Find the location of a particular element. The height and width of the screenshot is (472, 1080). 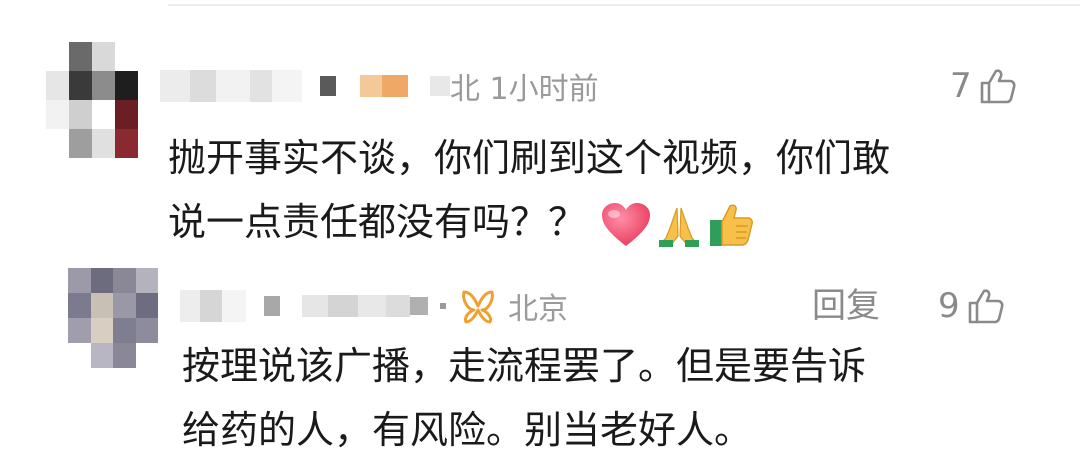

reply-button: 回复 is located at coordinates (846, 306).